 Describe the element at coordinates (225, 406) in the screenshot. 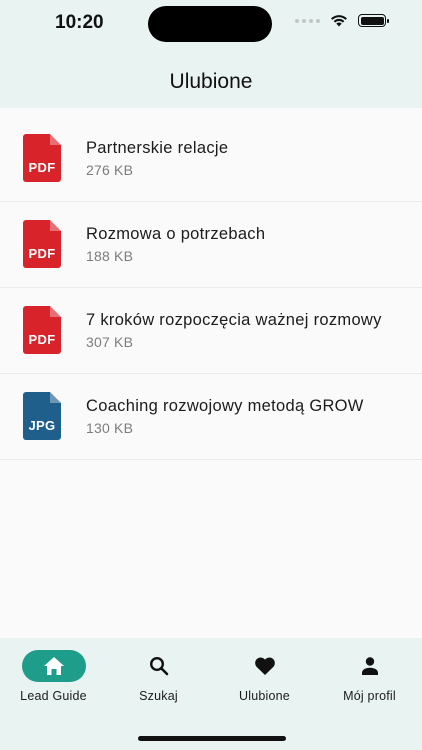

I see `file-name: Coaching rozwojowy metodą GROW` at that location.